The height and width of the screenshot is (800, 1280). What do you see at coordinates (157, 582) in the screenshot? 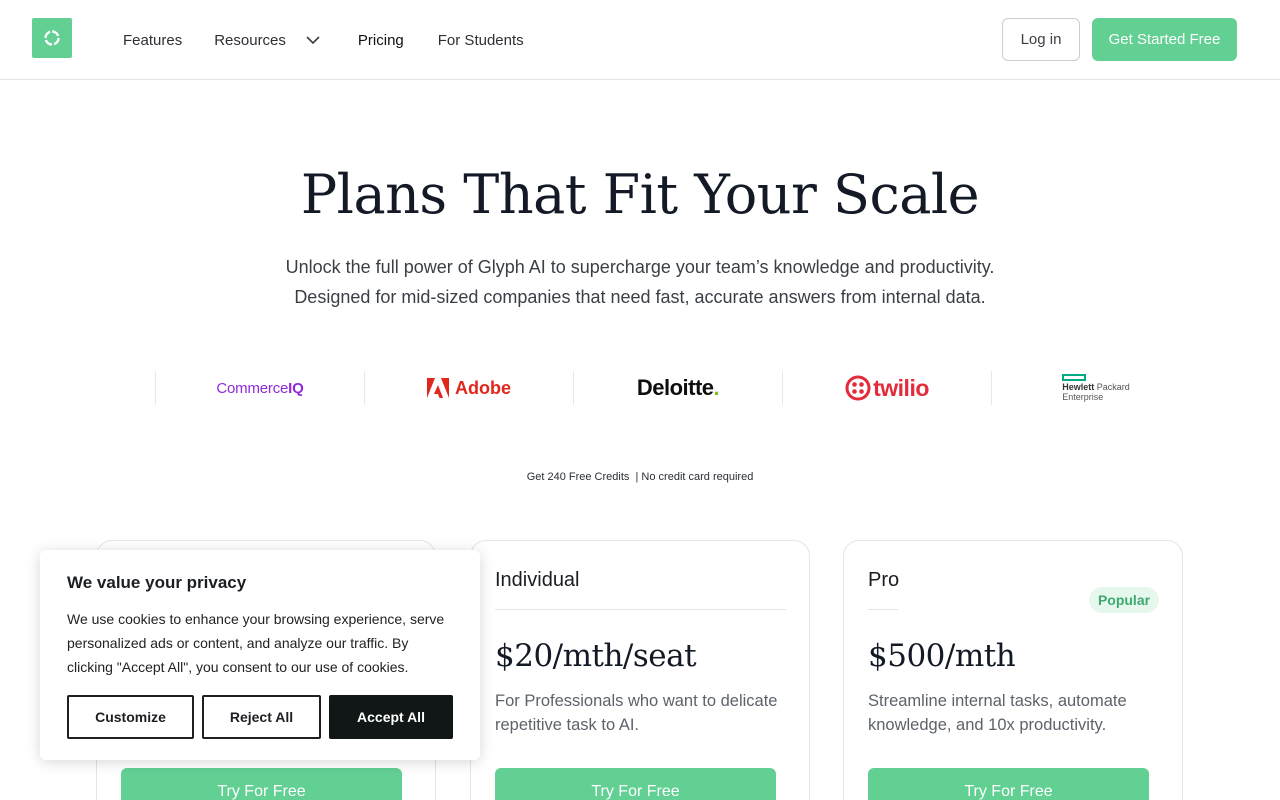
I see `cookie-title: We value your privacy` at bounding box center [157, 582].